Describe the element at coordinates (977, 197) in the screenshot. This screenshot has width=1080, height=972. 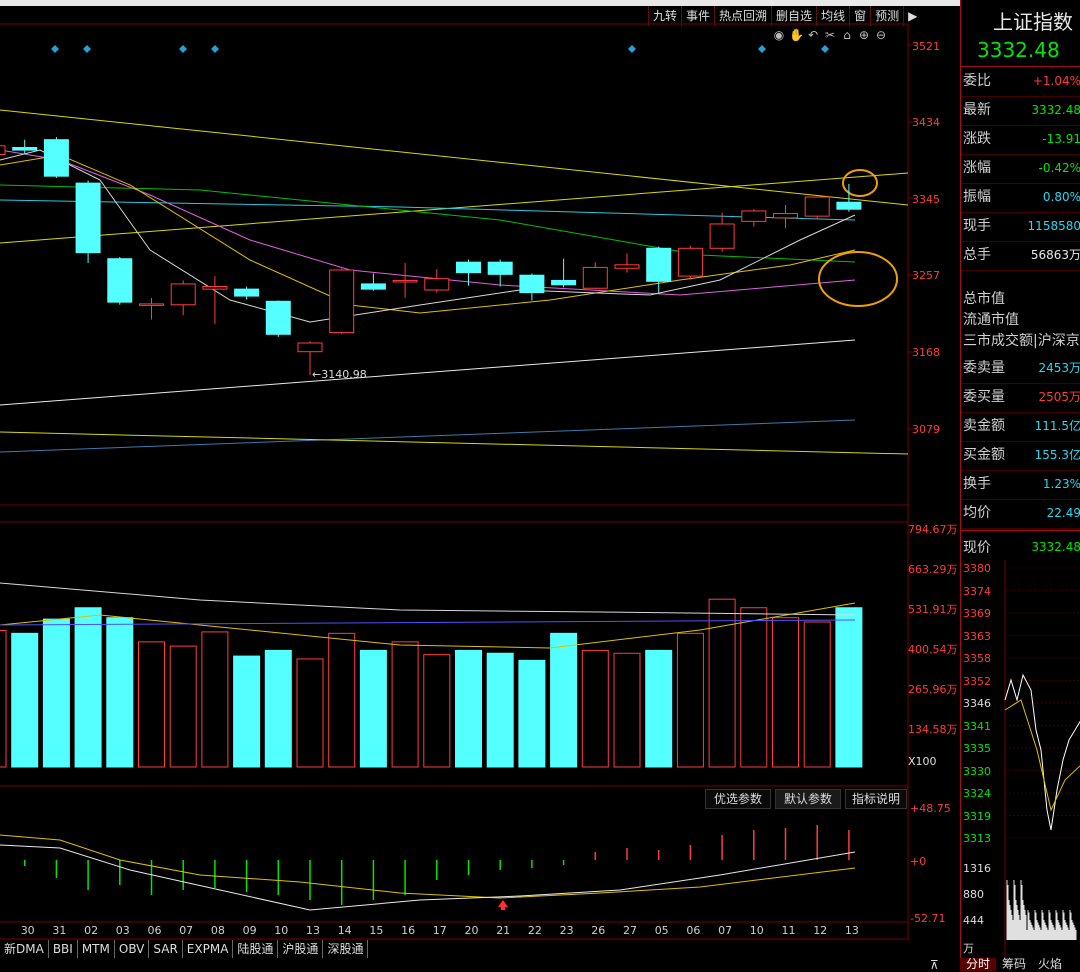
I see `quote-label: 振幅` at that location.